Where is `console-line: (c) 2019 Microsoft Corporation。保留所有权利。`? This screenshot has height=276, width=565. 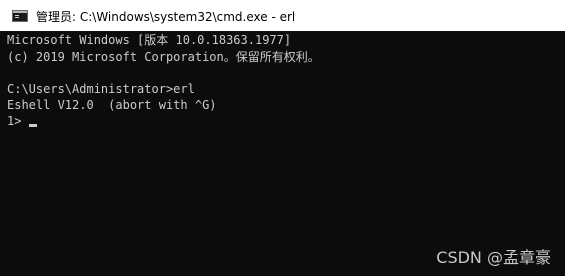
console-line: (c) 2019 Microsoft Corporation。保留所有权利。 is located at coordinates (163, 57).